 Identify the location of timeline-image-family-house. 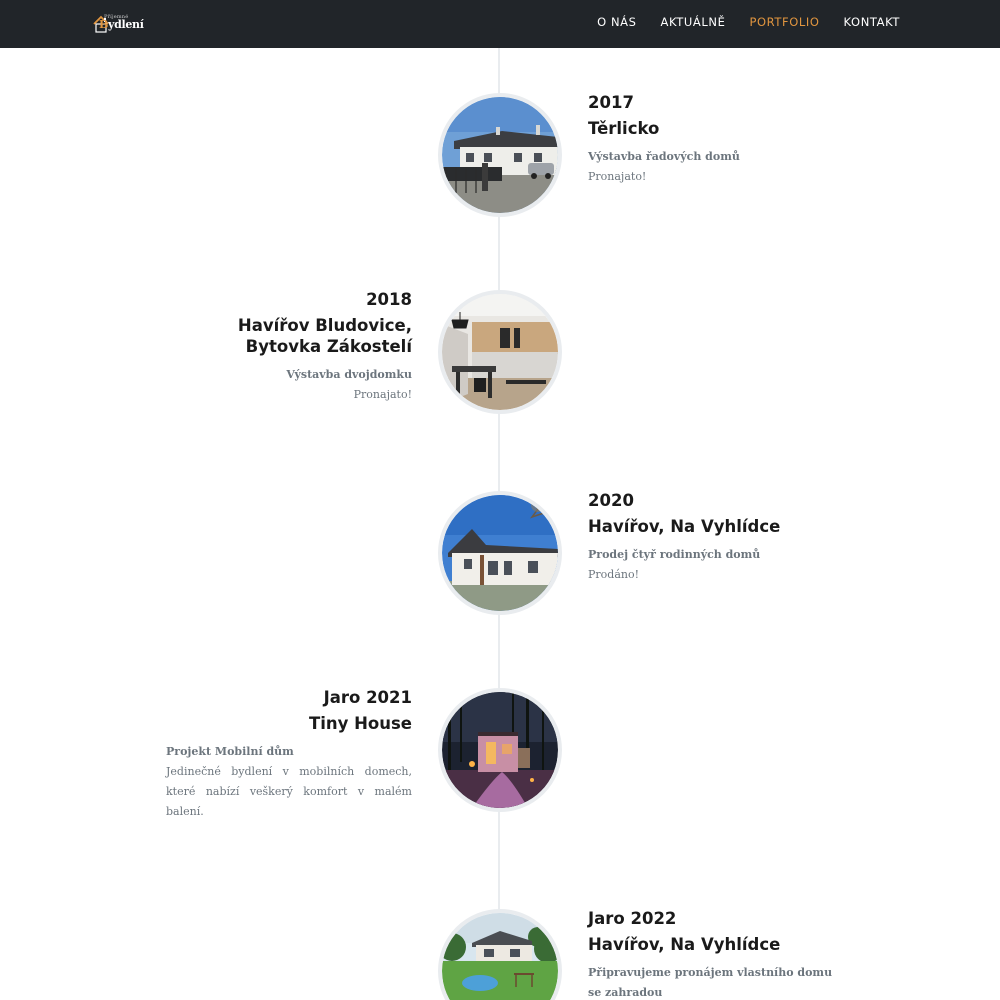
(500, 553).